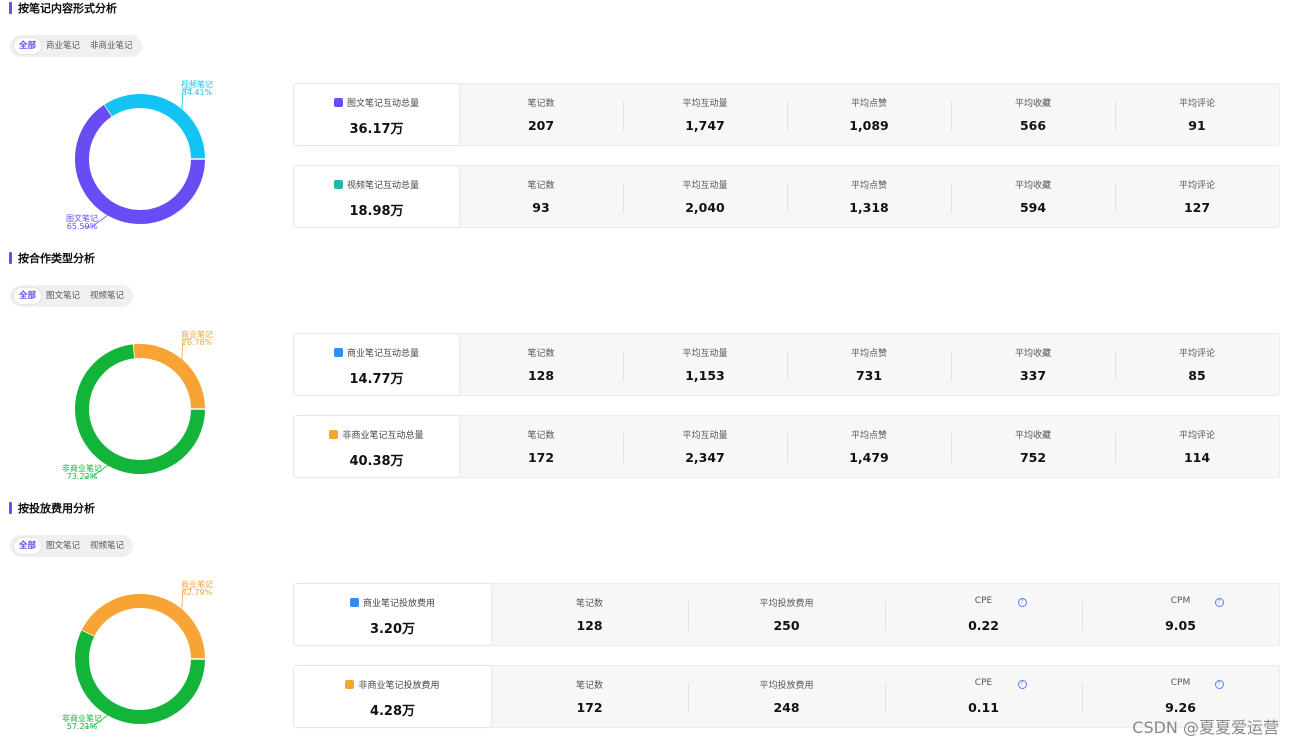 This screenshot has height=750, width=1295. Describe the element at coordinates (1033, 196) in the screenshot. I see `metric-cell: 平均收藏 594` at that location.